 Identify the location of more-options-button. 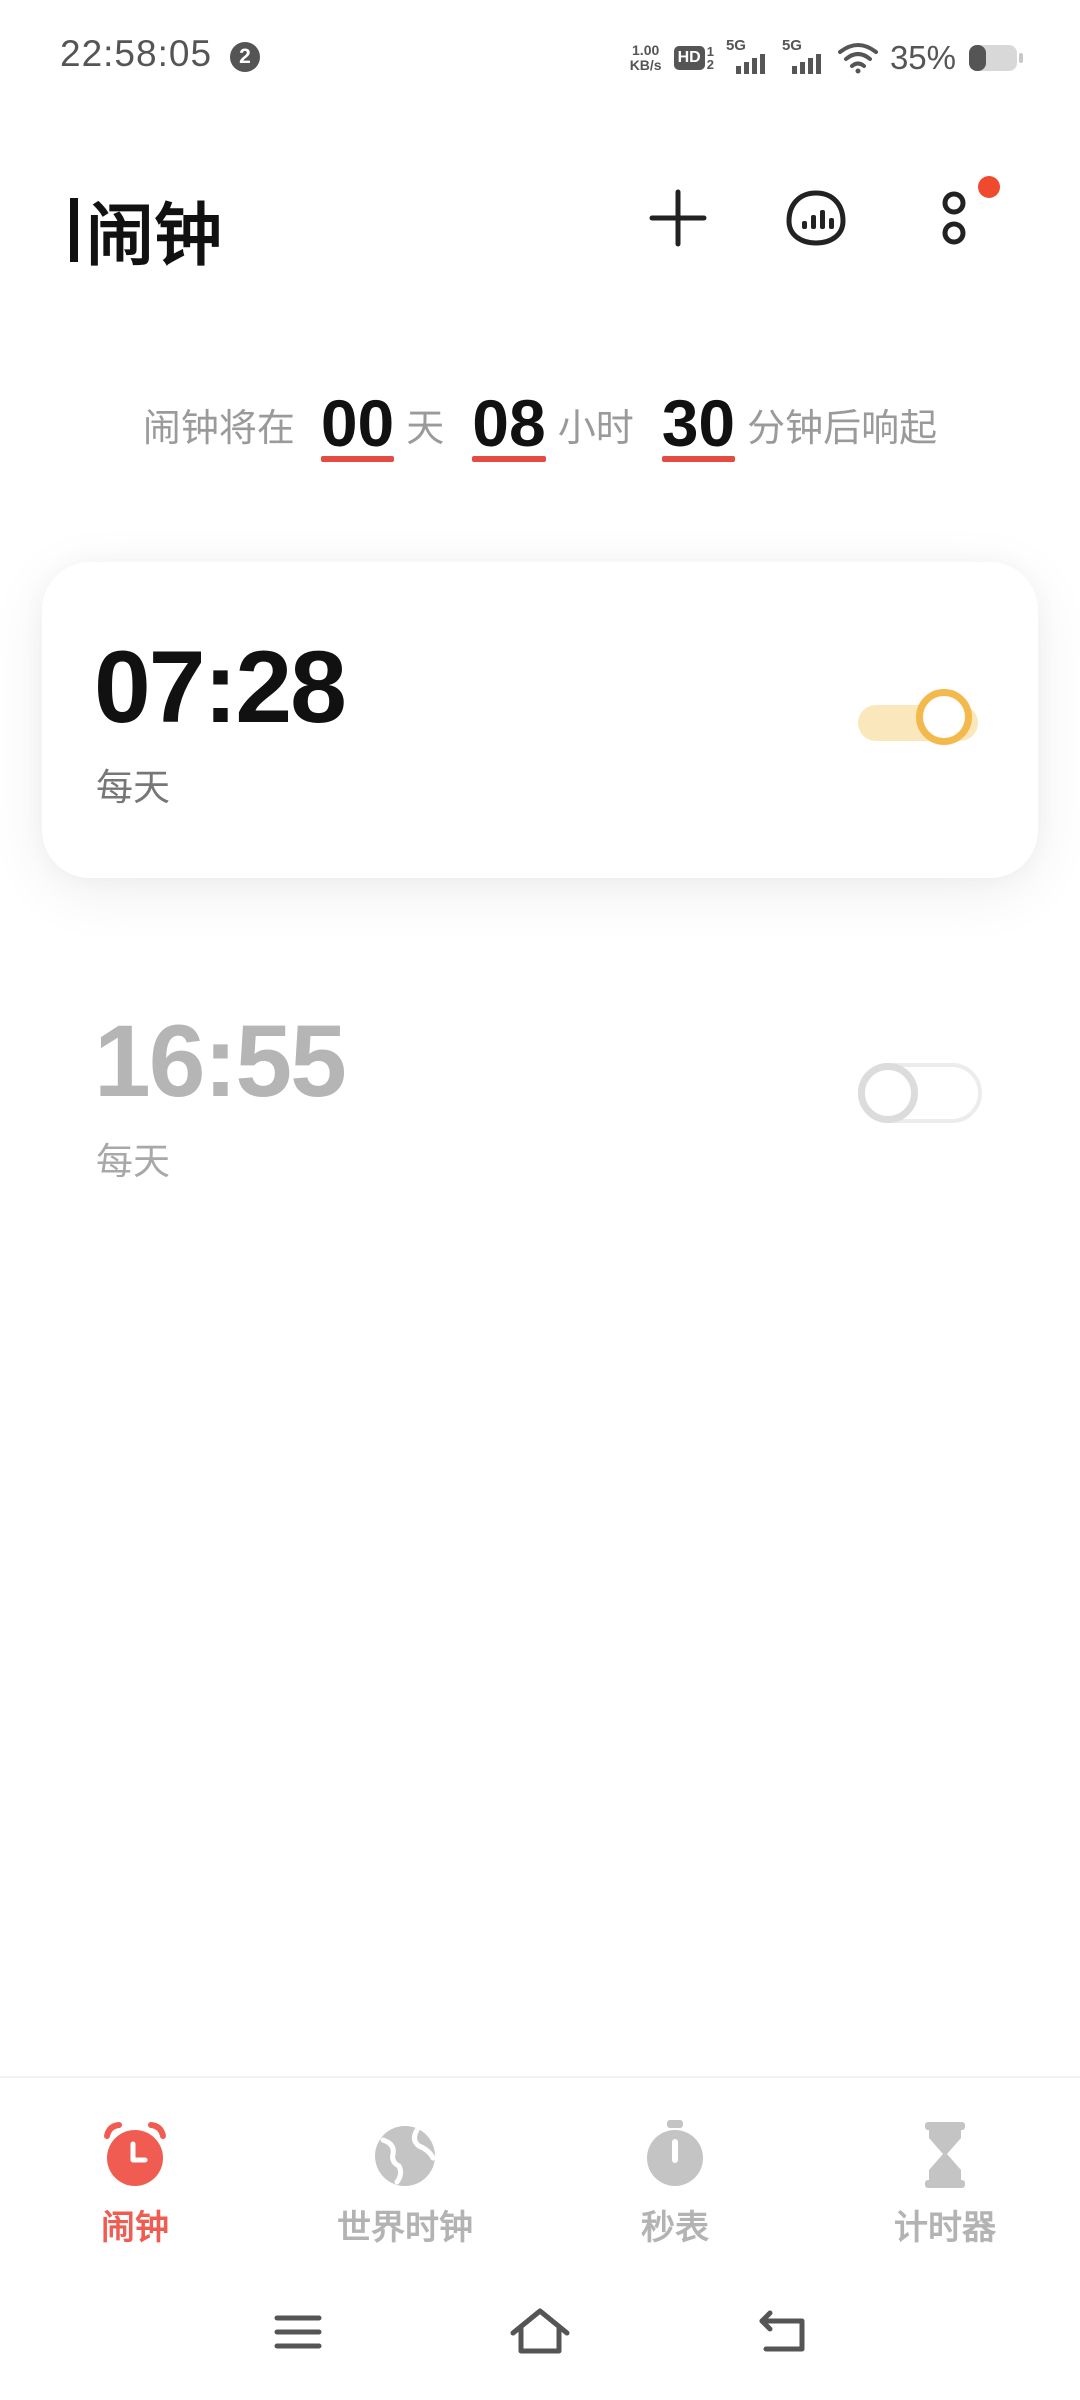
(957, 217).